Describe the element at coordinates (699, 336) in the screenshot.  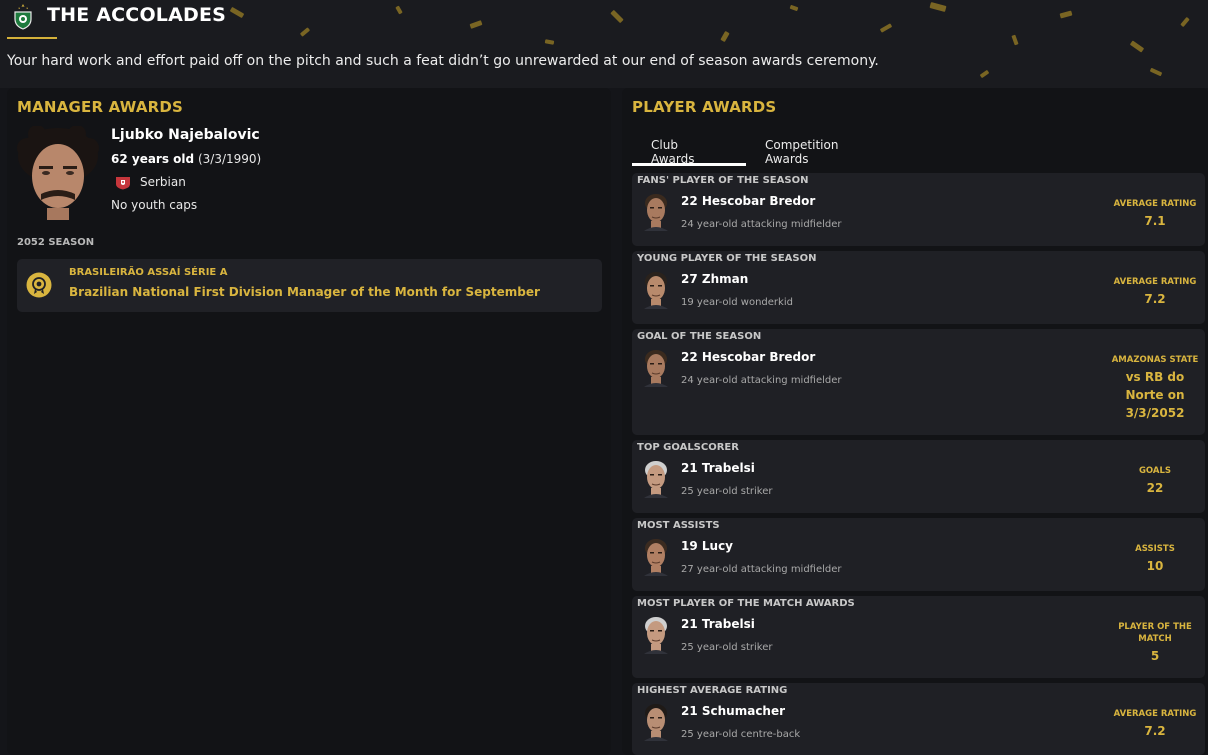
I see `award-category: GOAL OF THE SEASON` at that location.